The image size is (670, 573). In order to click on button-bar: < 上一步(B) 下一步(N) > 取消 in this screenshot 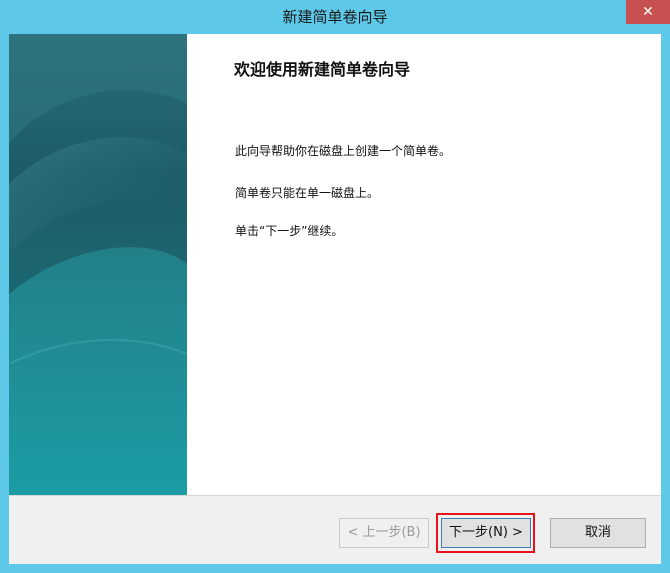, I will do `click(335, 529)`.